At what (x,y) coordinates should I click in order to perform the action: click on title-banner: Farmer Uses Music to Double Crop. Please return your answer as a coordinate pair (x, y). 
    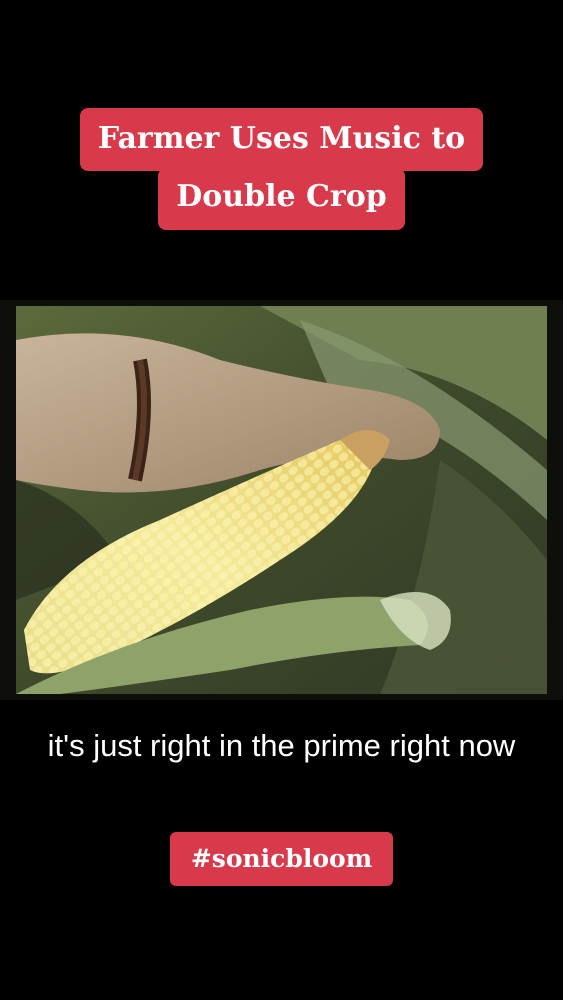
    Looking at the image, I should click on (281, 169).